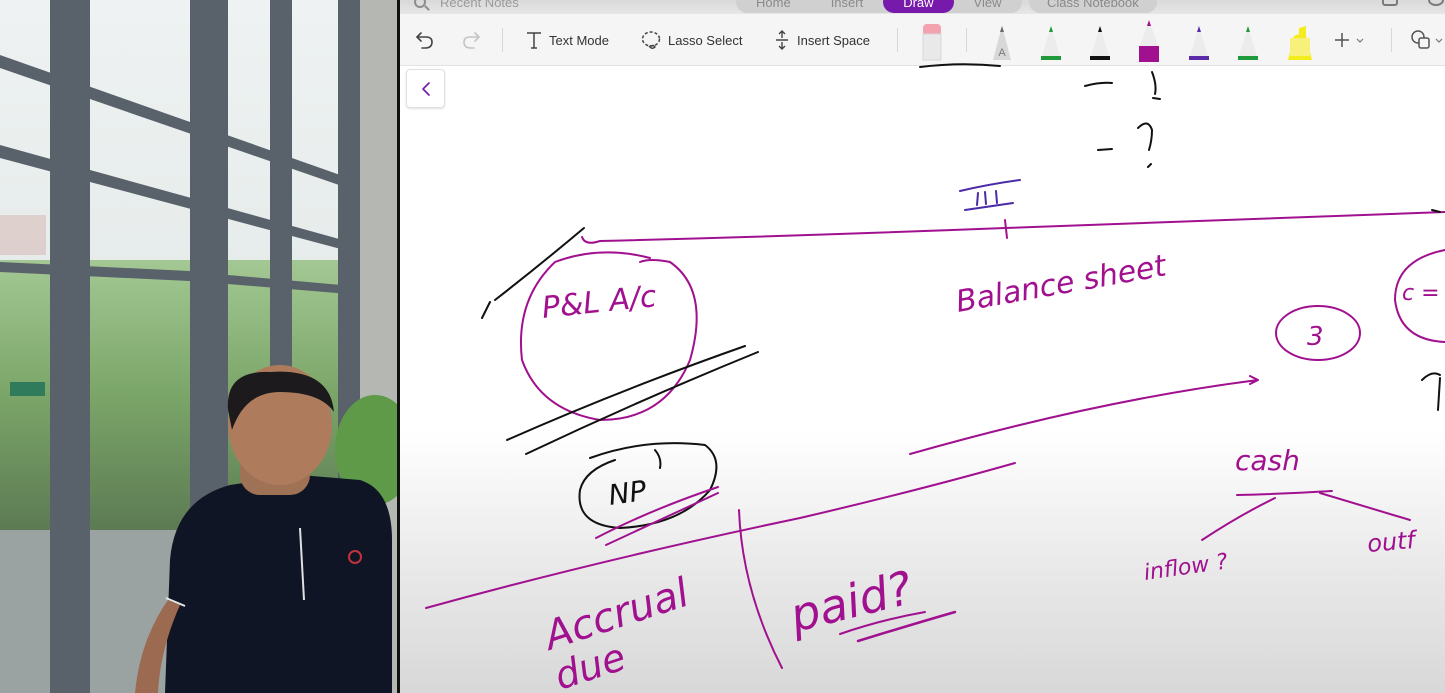  What do you see at coordinates (960, 65) in the screenshot?
I see `ink-stroke-black-top` at bounding box center [960, 65].